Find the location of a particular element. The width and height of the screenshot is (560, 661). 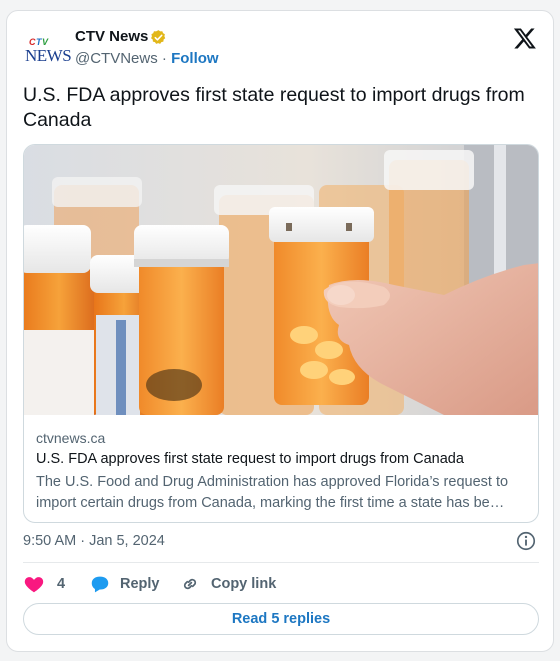

copy-link-label: Copy link is located at coordinates (244, 584).